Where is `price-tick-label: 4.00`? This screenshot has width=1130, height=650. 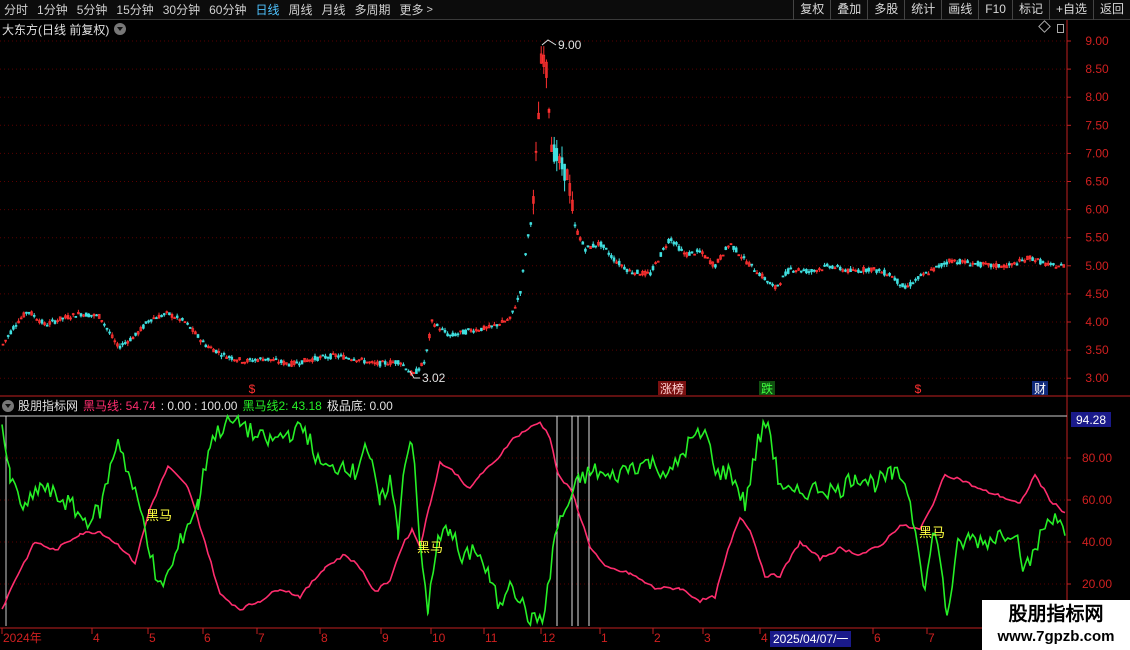 price-tick-label: 4.00 is located at coordinates (1097, 322).